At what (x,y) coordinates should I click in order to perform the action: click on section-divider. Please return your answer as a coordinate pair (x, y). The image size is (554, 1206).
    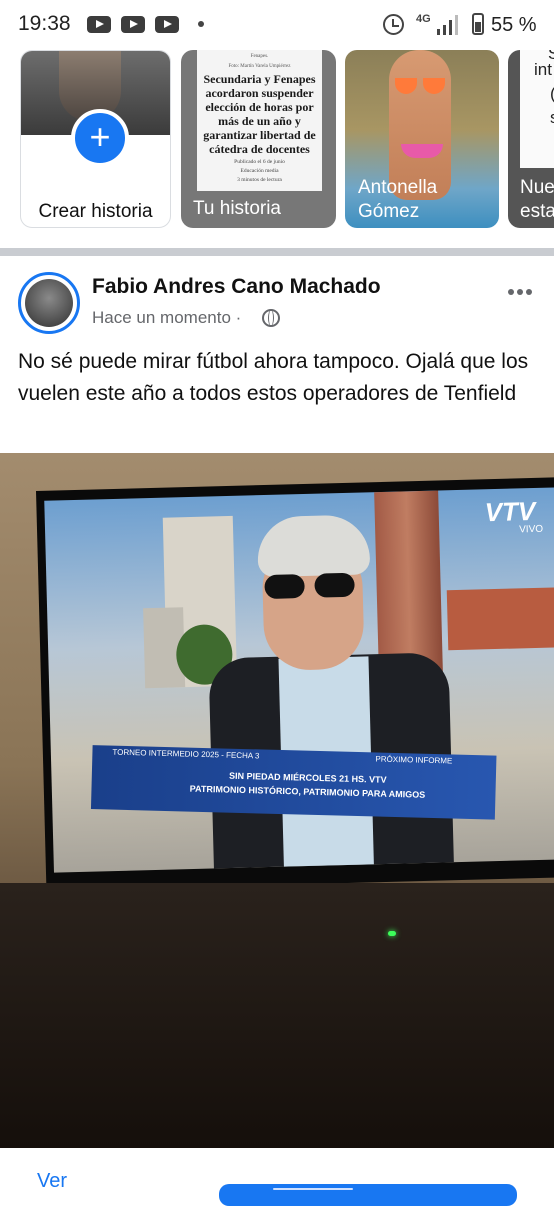
    Looking at the image, I should click on (277, 252).